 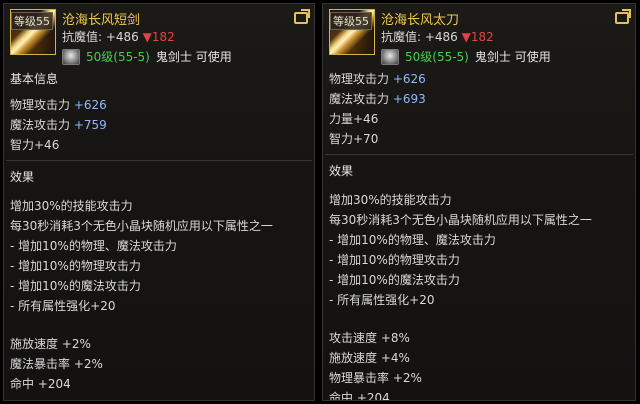 What do you see at coordinates (354, 139) in the screenshot?
I see `stat-line: 智力+70` at bounding box center [354, 139].